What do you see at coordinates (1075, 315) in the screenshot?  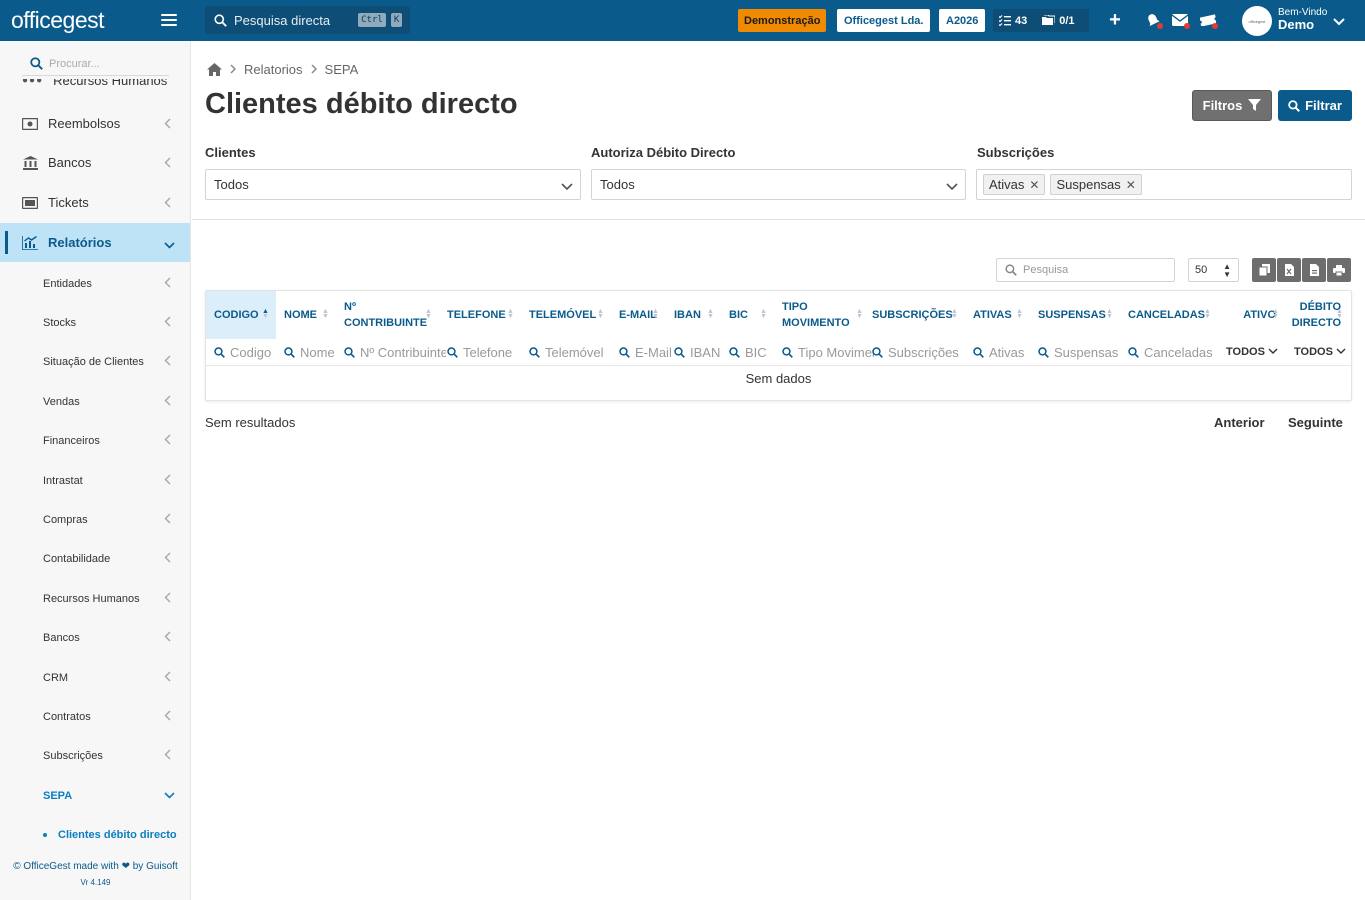 I see `column-header-suspensas: SUSPENSAS ▲ ▼` at bounding box center [1075, 315].